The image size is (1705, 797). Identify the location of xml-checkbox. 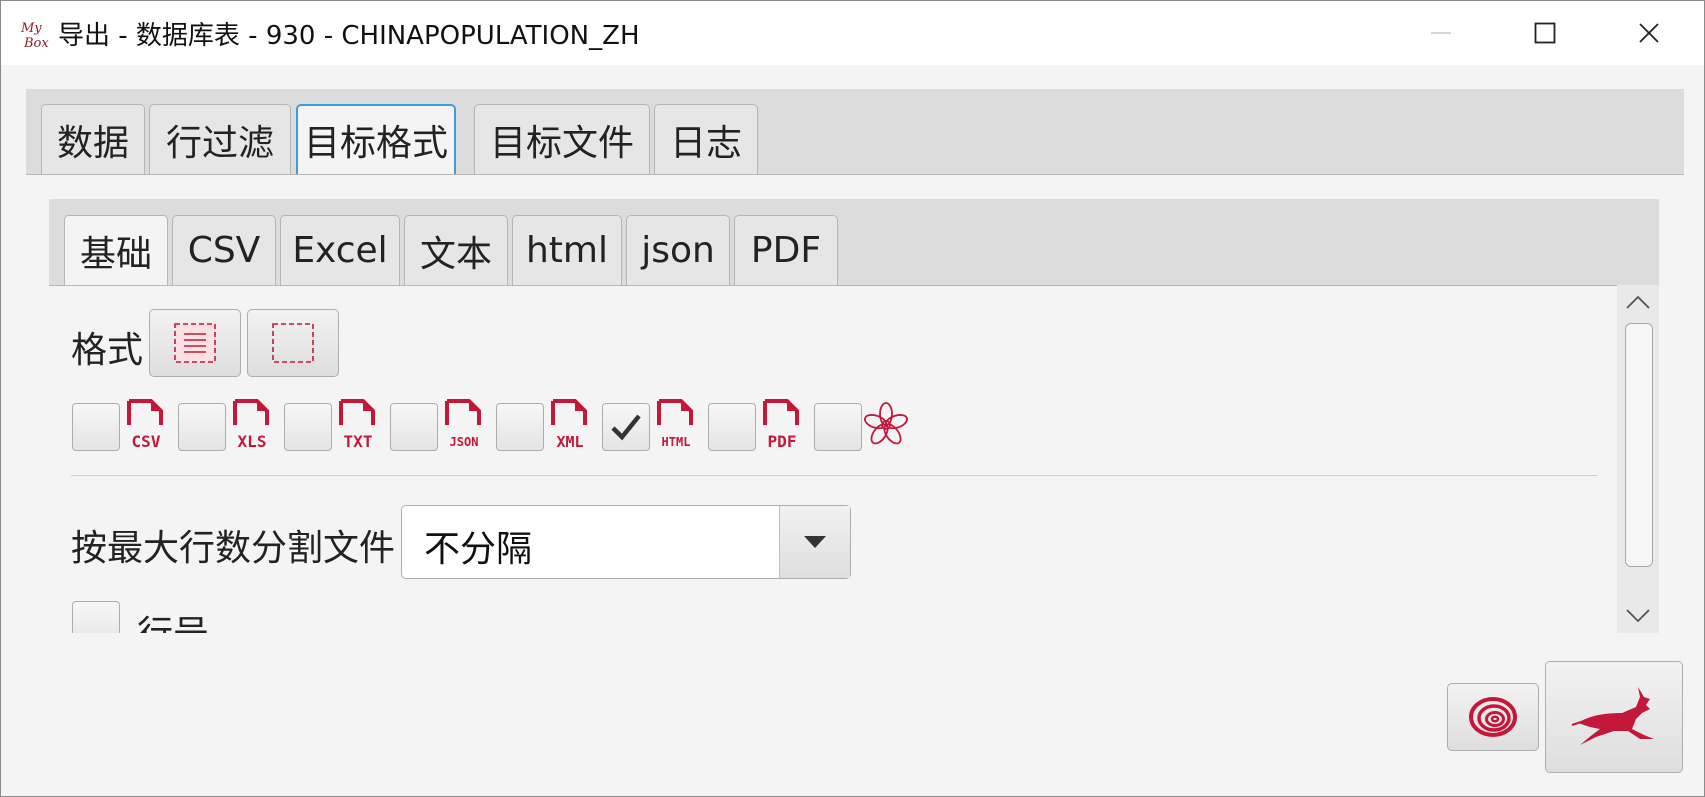
(520, 427).